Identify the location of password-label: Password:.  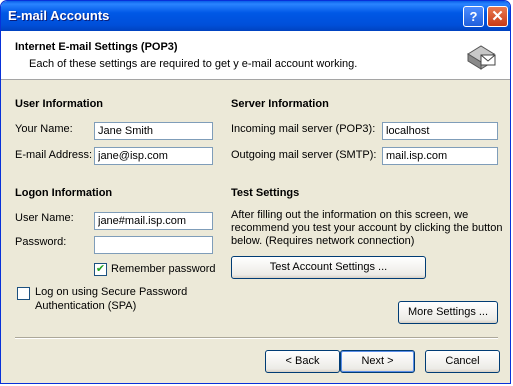
(41, 242).